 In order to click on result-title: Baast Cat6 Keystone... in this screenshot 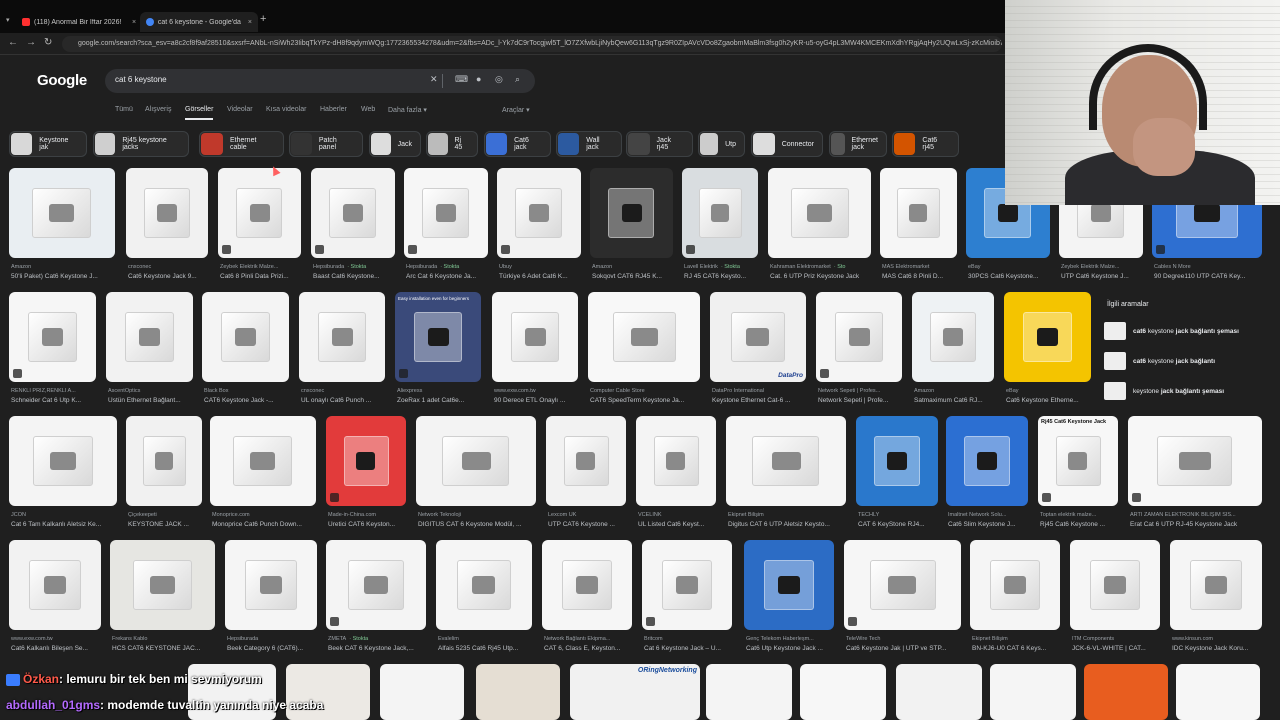, I will do `click(358, 276)`.